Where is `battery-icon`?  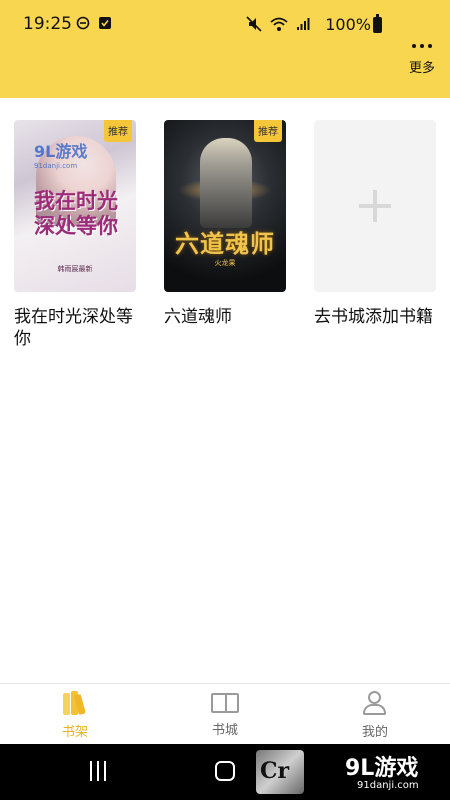
battery-icon is located at coordinates (377, 23).